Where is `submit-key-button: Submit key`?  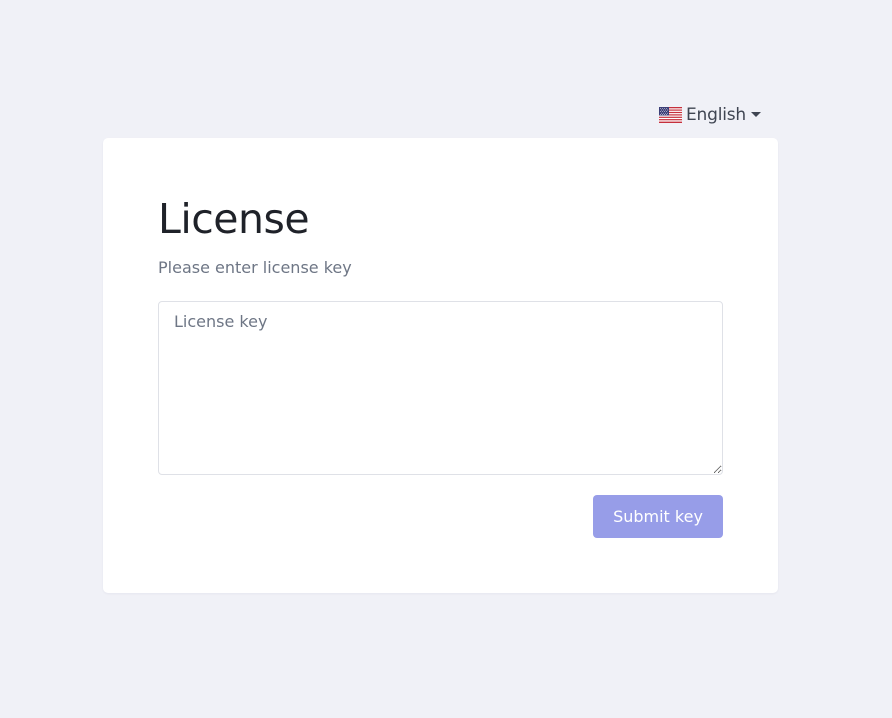
submit-key-button: Submit key is located at coordinates (658, 516).